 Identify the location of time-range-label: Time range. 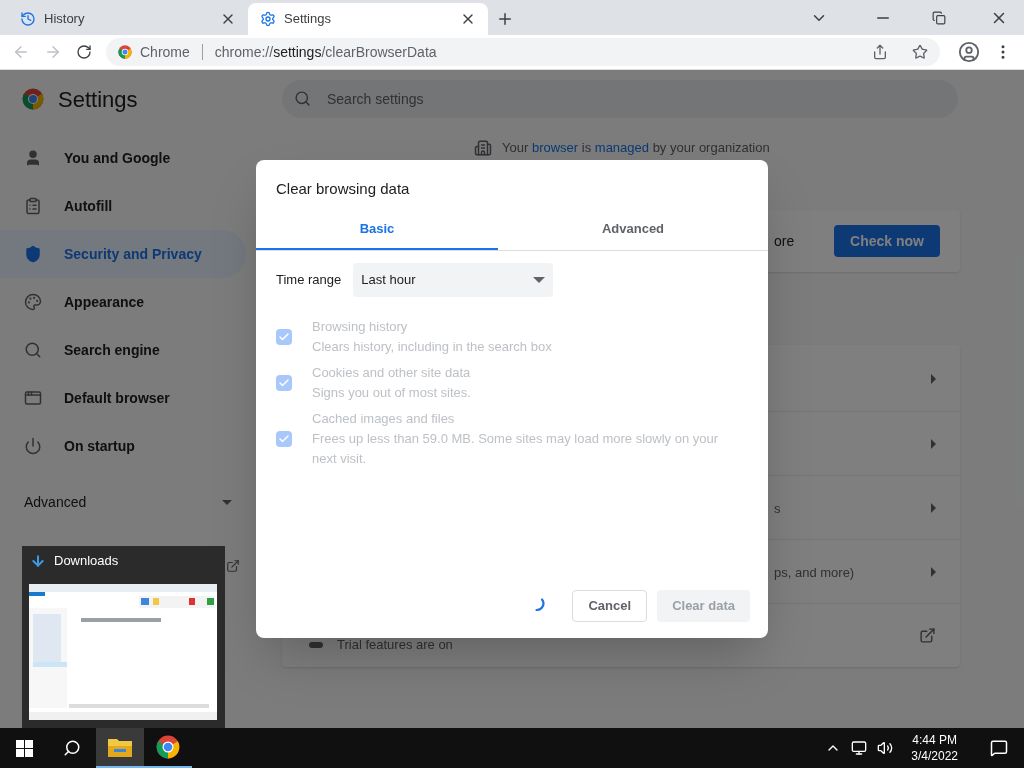
(309, 279).